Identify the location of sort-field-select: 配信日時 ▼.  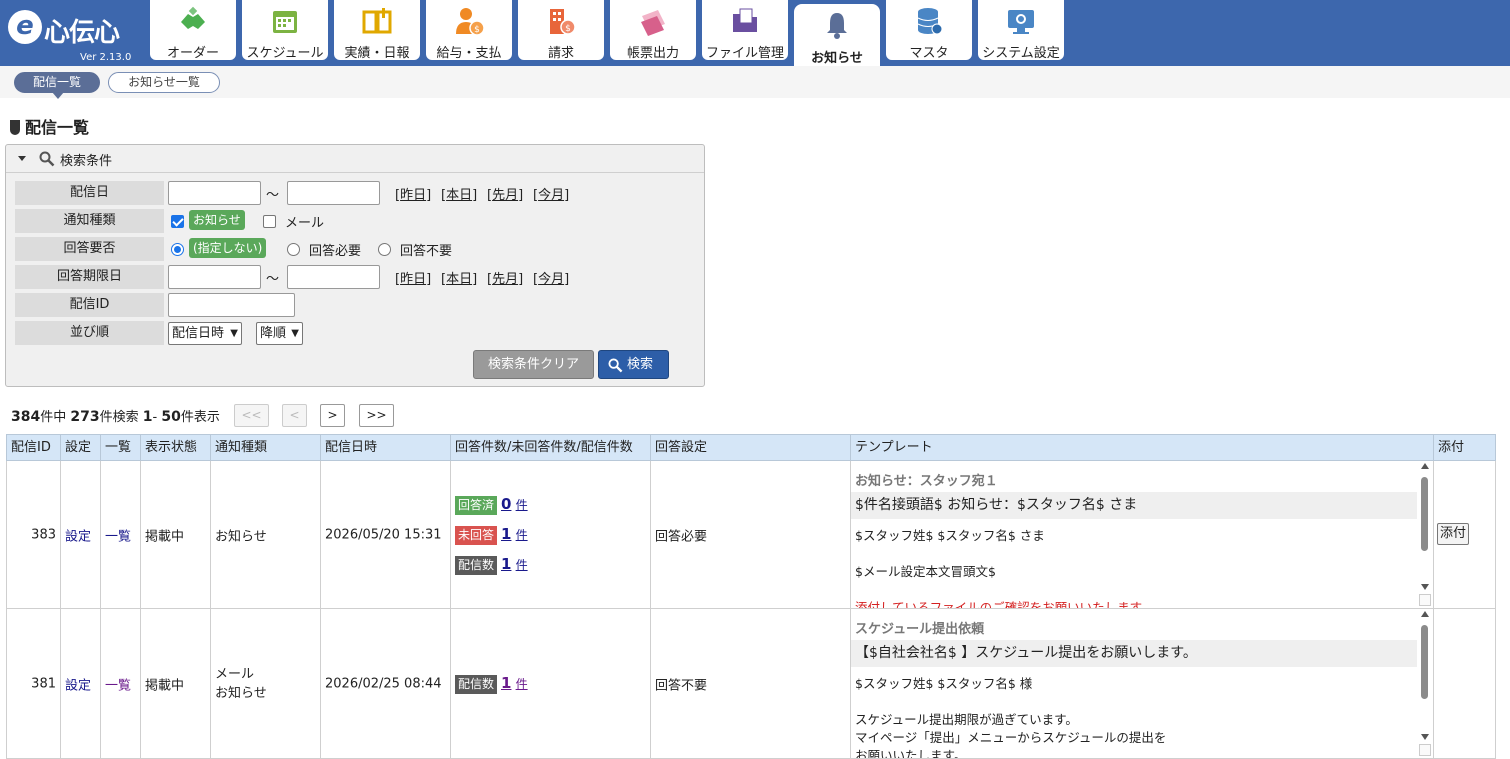
(205, 333).